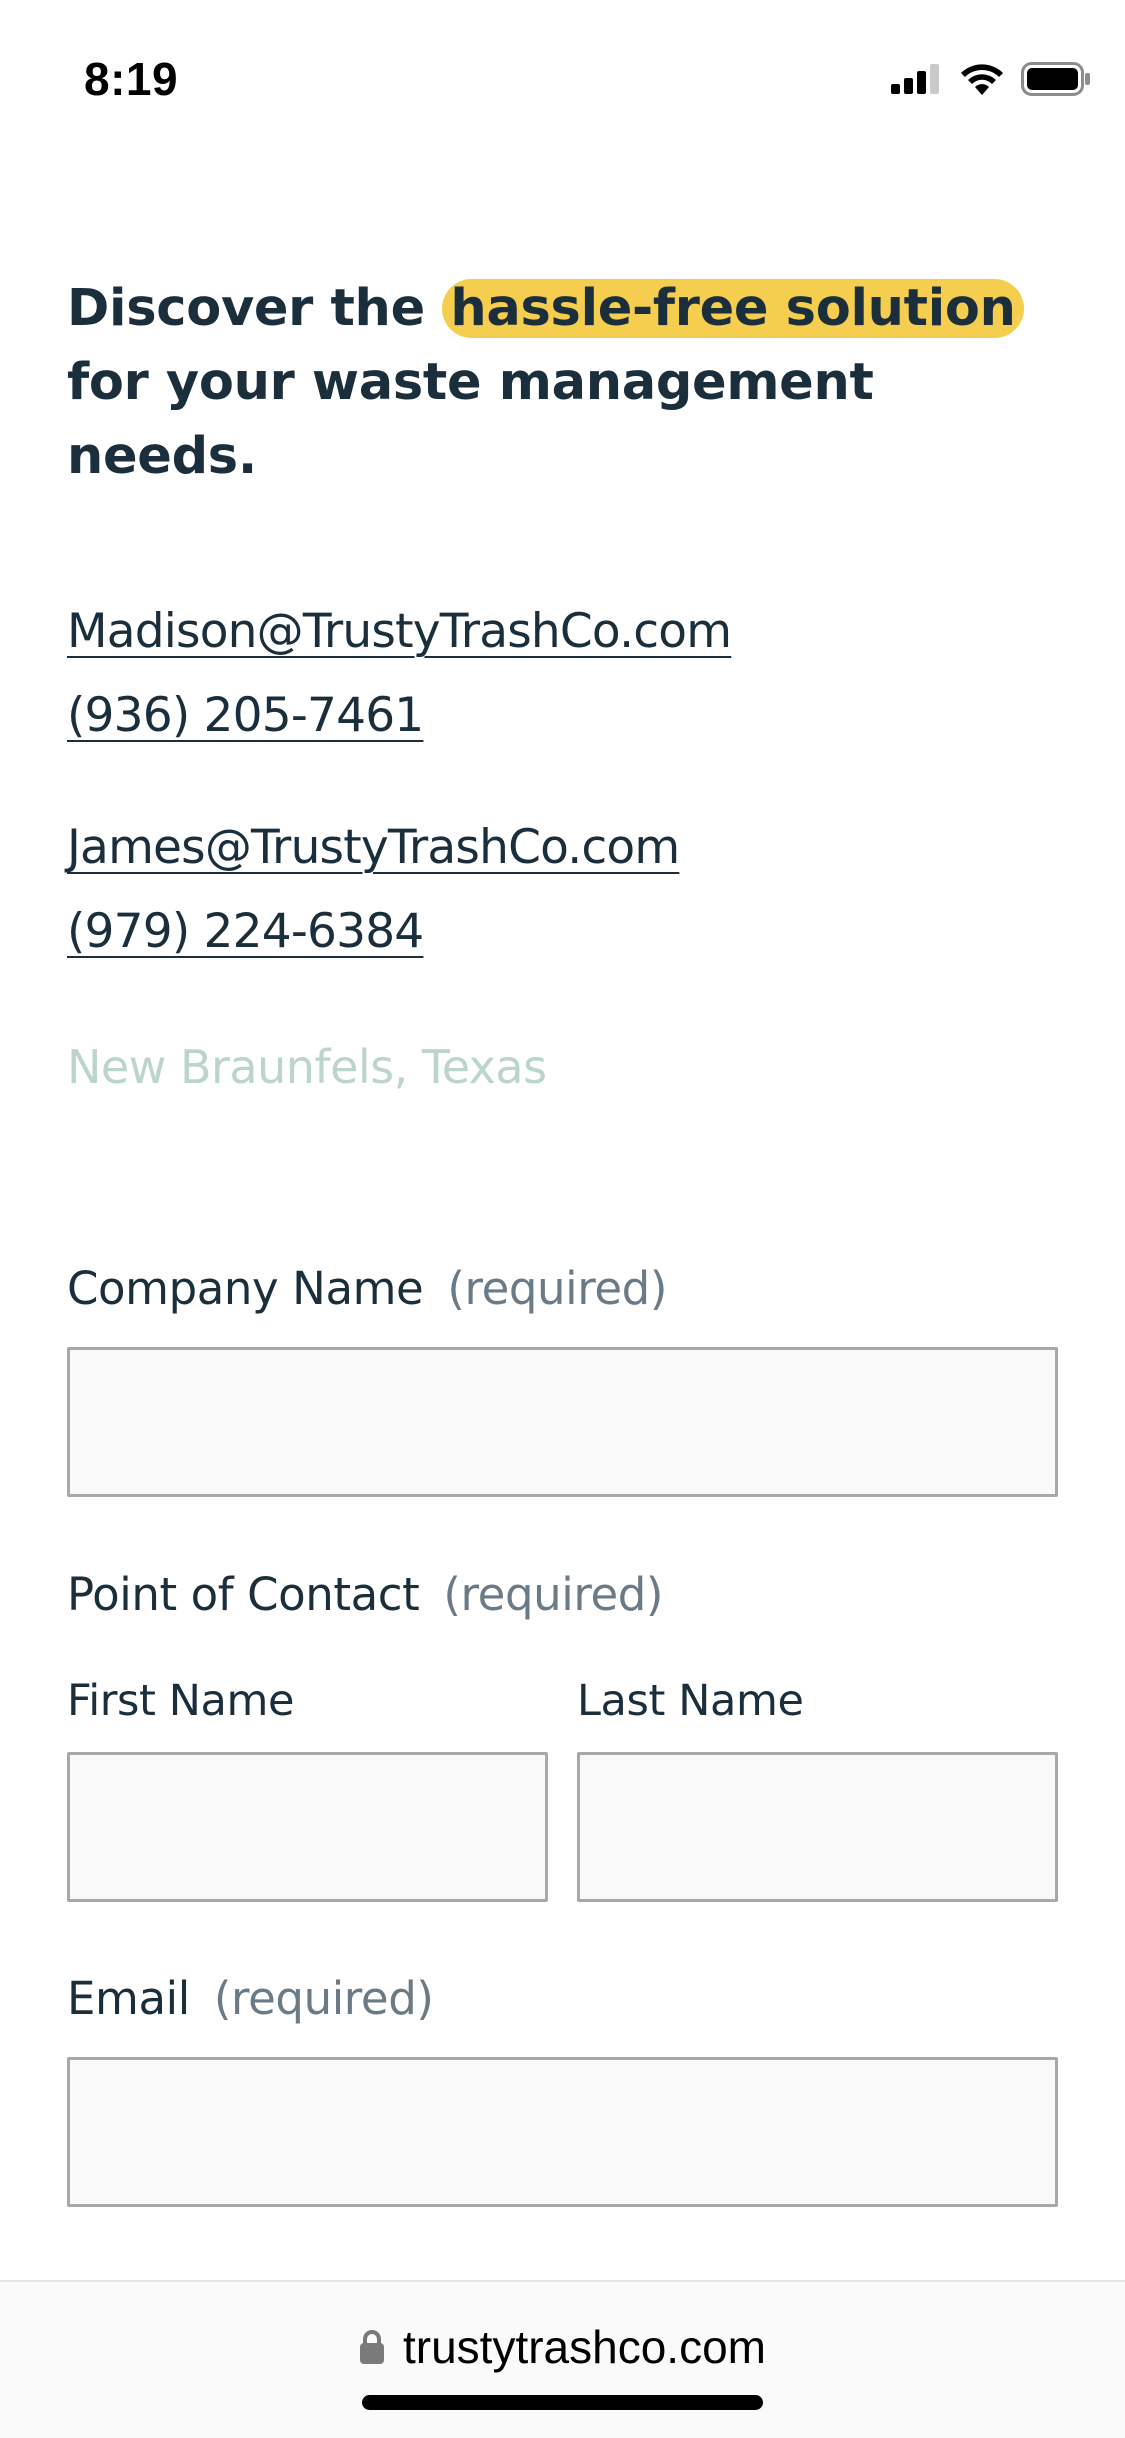  What do you see at coordinates (690, 1701) in the screenshot?
I see `last-name-label: Last Name` at bounding box center [690, 1701].